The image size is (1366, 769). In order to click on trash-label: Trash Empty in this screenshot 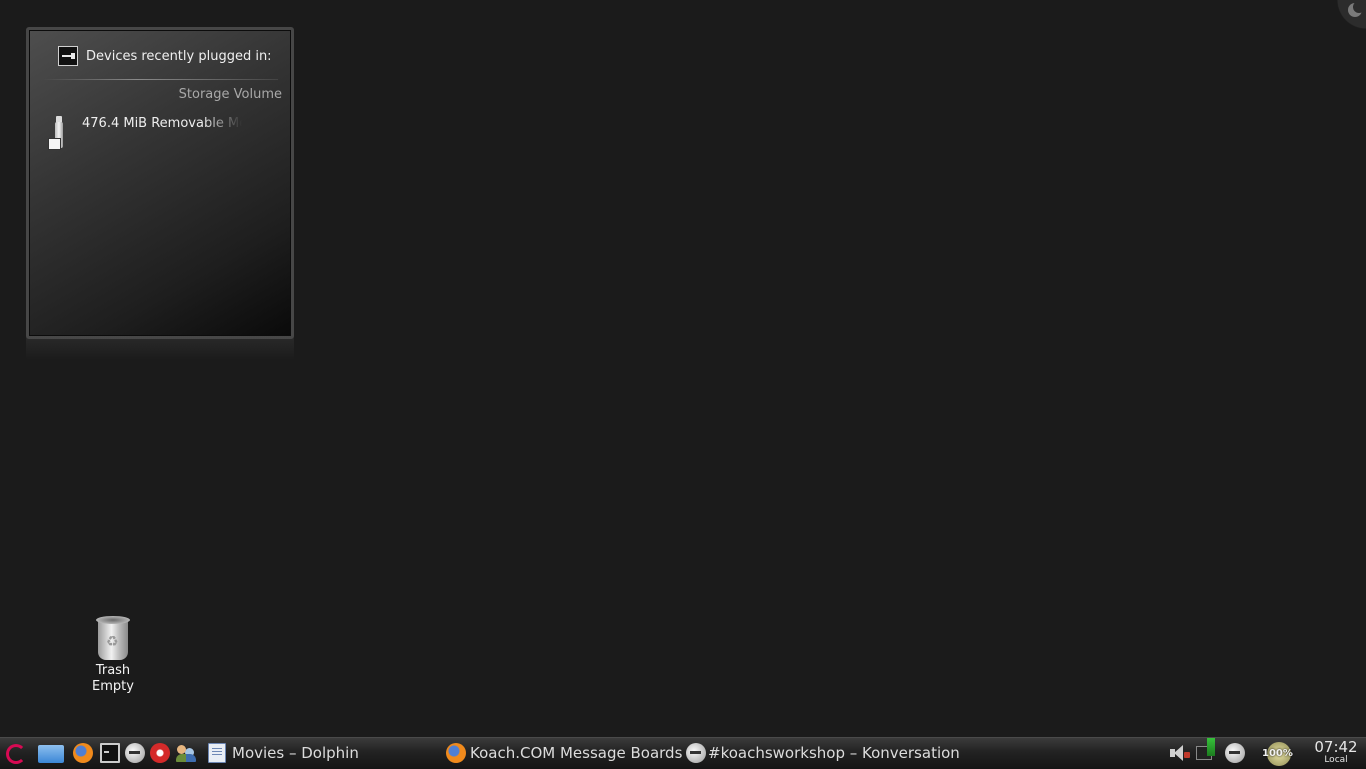, I will do `click(113, 678)`.